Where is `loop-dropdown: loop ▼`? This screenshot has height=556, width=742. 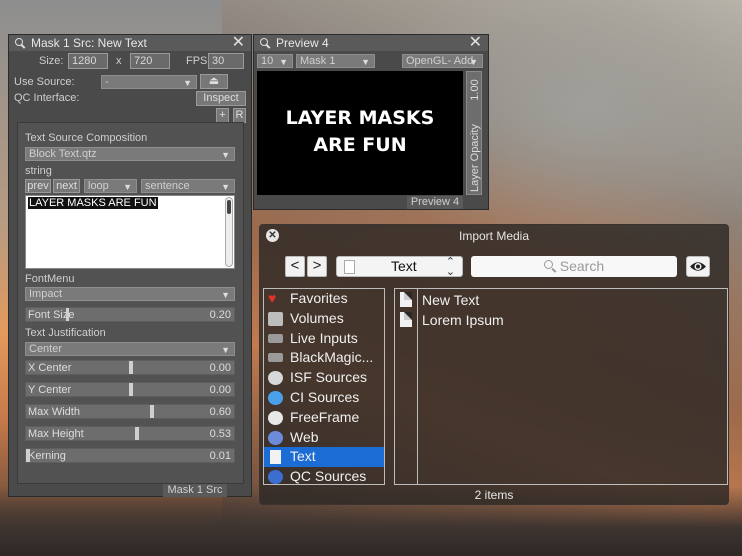 loop-dropdown: loop ▼ is located at coordinates (110, 186).